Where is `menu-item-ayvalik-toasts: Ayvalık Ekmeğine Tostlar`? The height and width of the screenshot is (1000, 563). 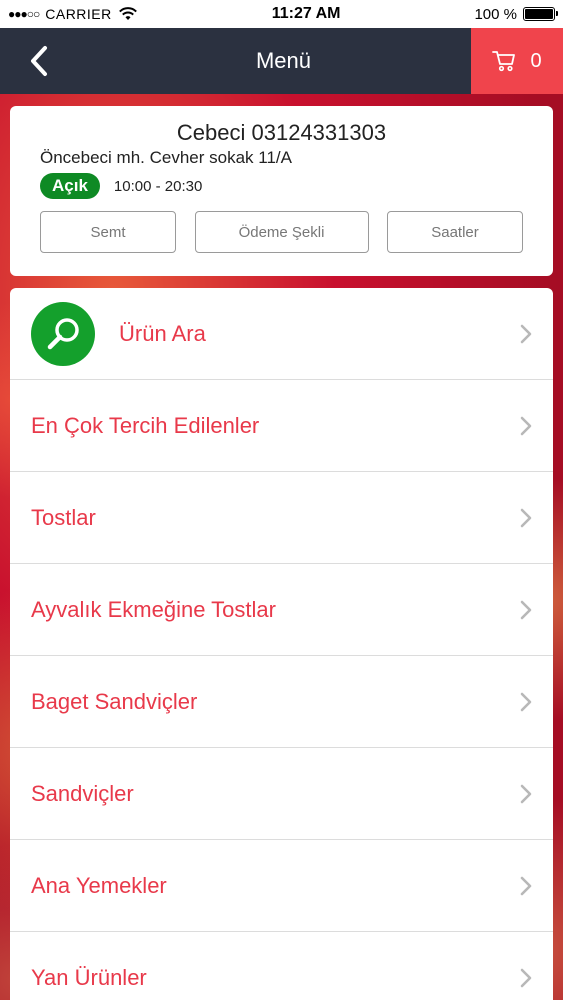 menu-item-ayvalik-toasts: Ayvalık Ekmeğine Tostlar is located at coordinates (281, 610).